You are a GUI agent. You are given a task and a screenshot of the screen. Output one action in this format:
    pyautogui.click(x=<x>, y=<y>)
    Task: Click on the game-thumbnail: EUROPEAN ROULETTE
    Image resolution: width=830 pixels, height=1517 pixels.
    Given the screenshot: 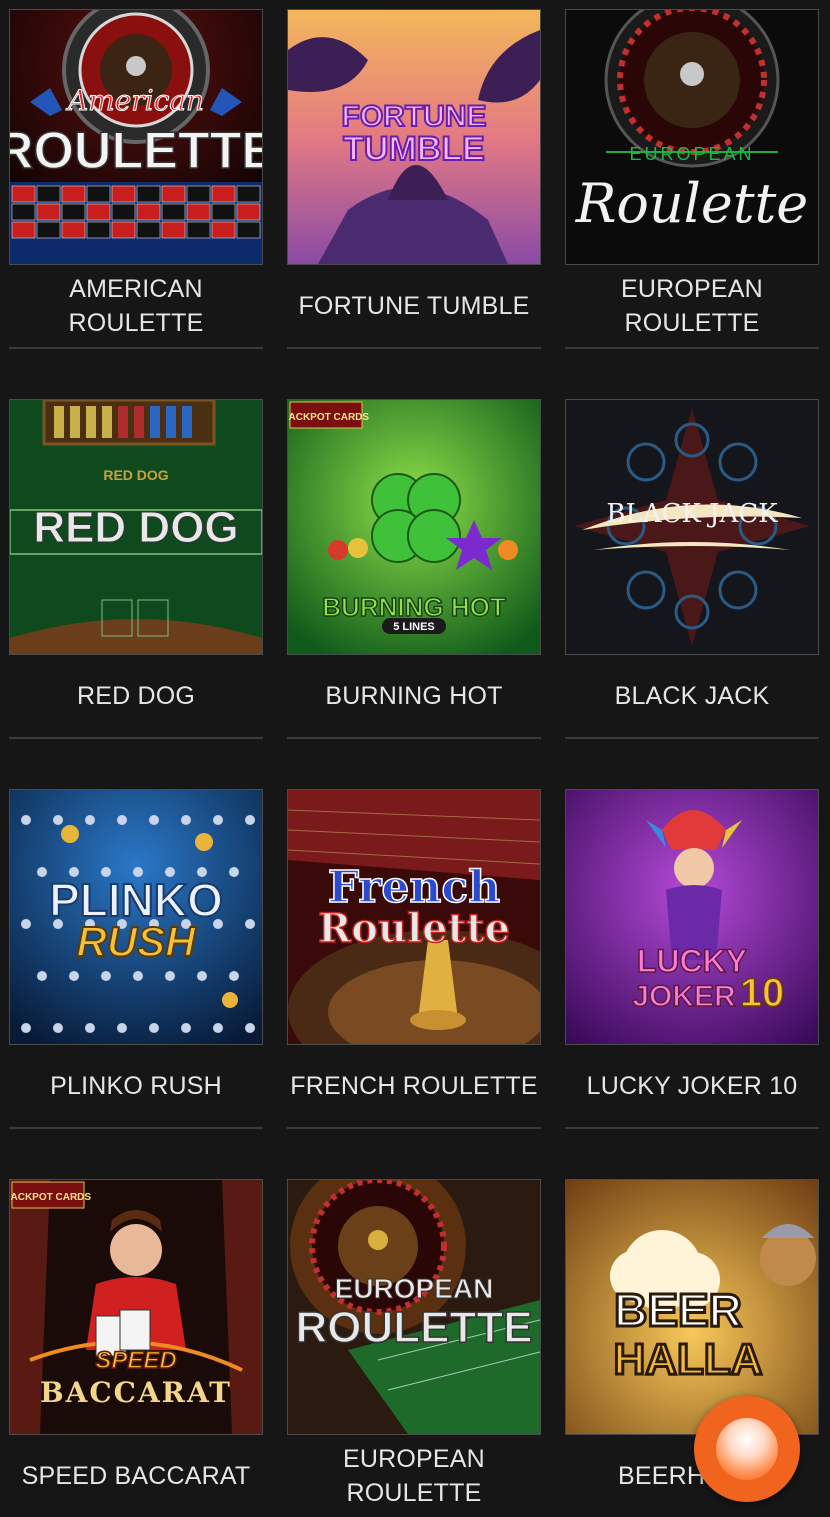 What is the action you would take?
    pyautogui.click(x=414, y=1307)
    